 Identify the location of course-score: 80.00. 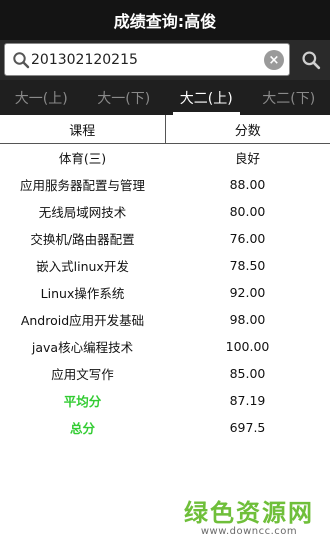
(247, 211).